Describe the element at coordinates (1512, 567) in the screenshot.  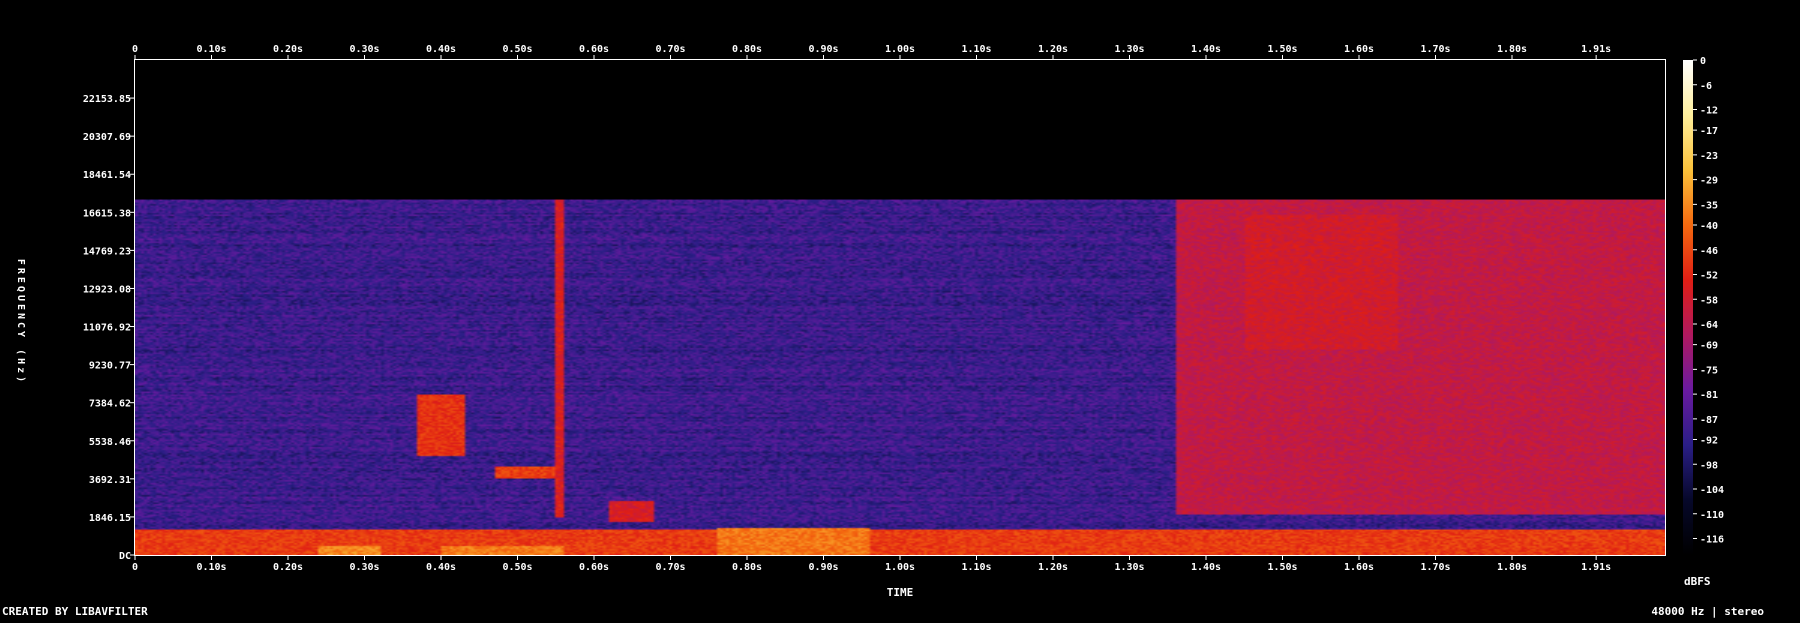
I see `x-tick-bottom-label: 1.80s` at that location.